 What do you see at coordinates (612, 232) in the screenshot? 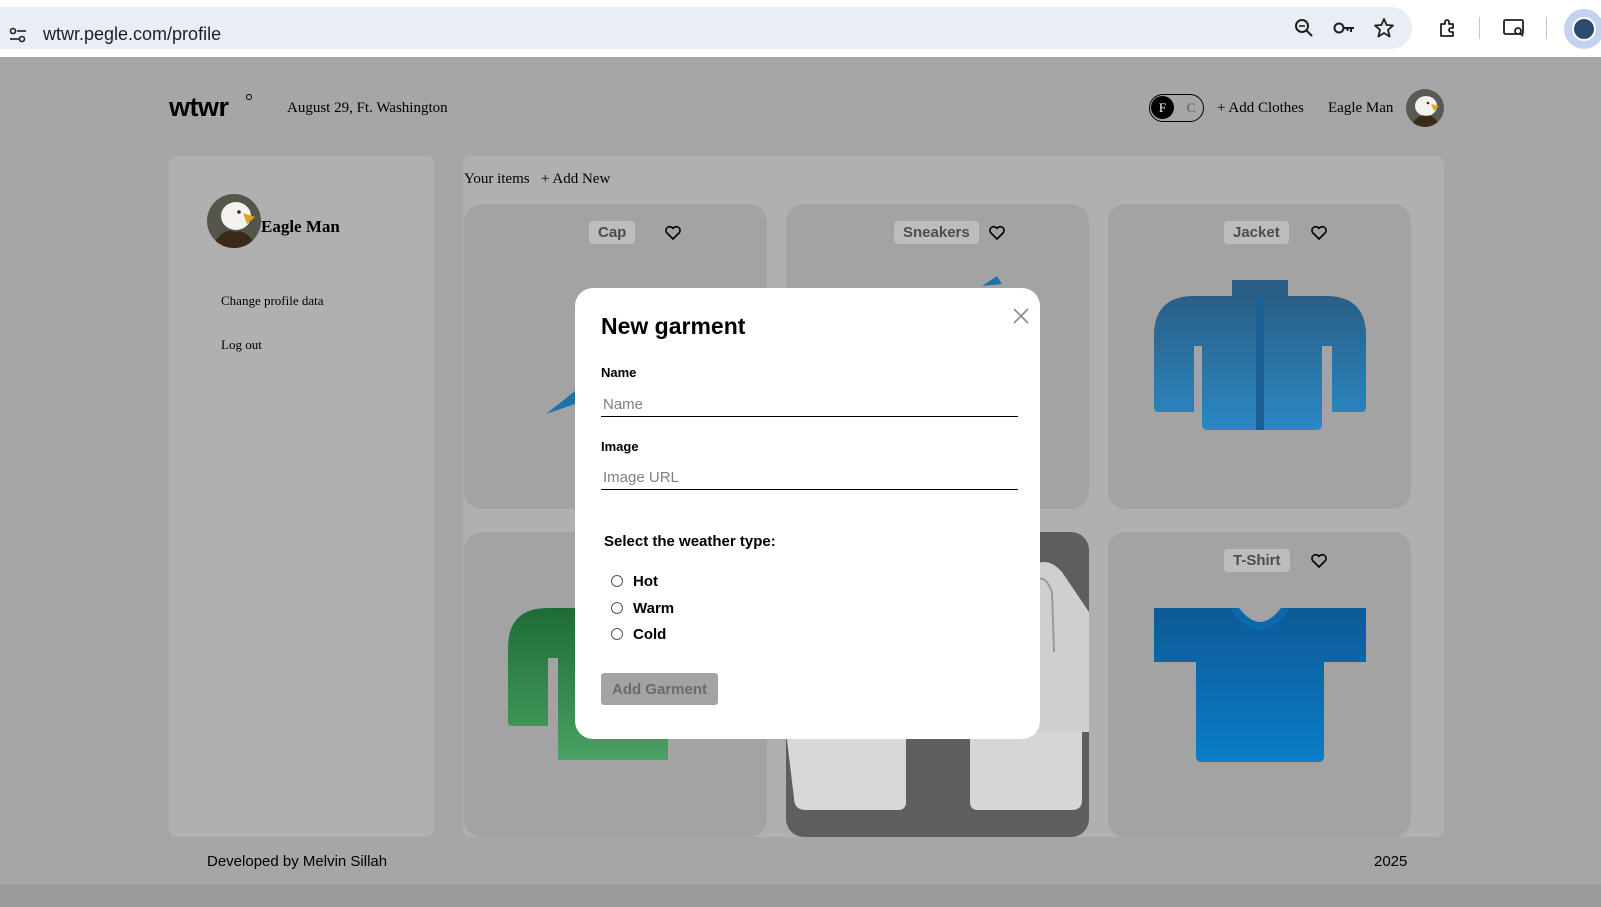
I see `card-label: Cap` at bounding box center [612, 232].